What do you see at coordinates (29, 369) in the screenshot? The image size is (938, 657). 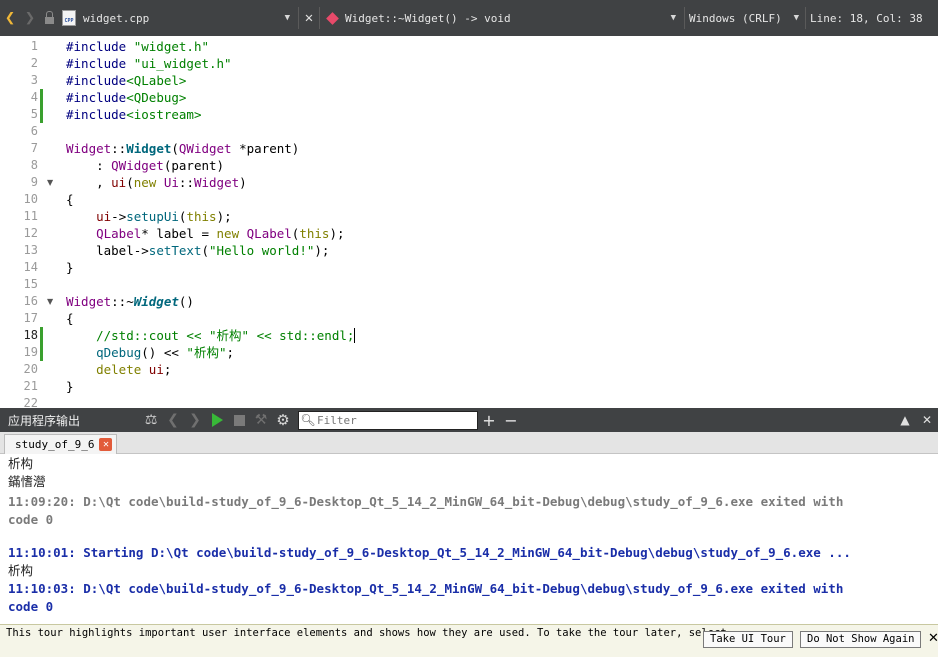 I see `gutter-row: 20` at bounding box center [29, 369].